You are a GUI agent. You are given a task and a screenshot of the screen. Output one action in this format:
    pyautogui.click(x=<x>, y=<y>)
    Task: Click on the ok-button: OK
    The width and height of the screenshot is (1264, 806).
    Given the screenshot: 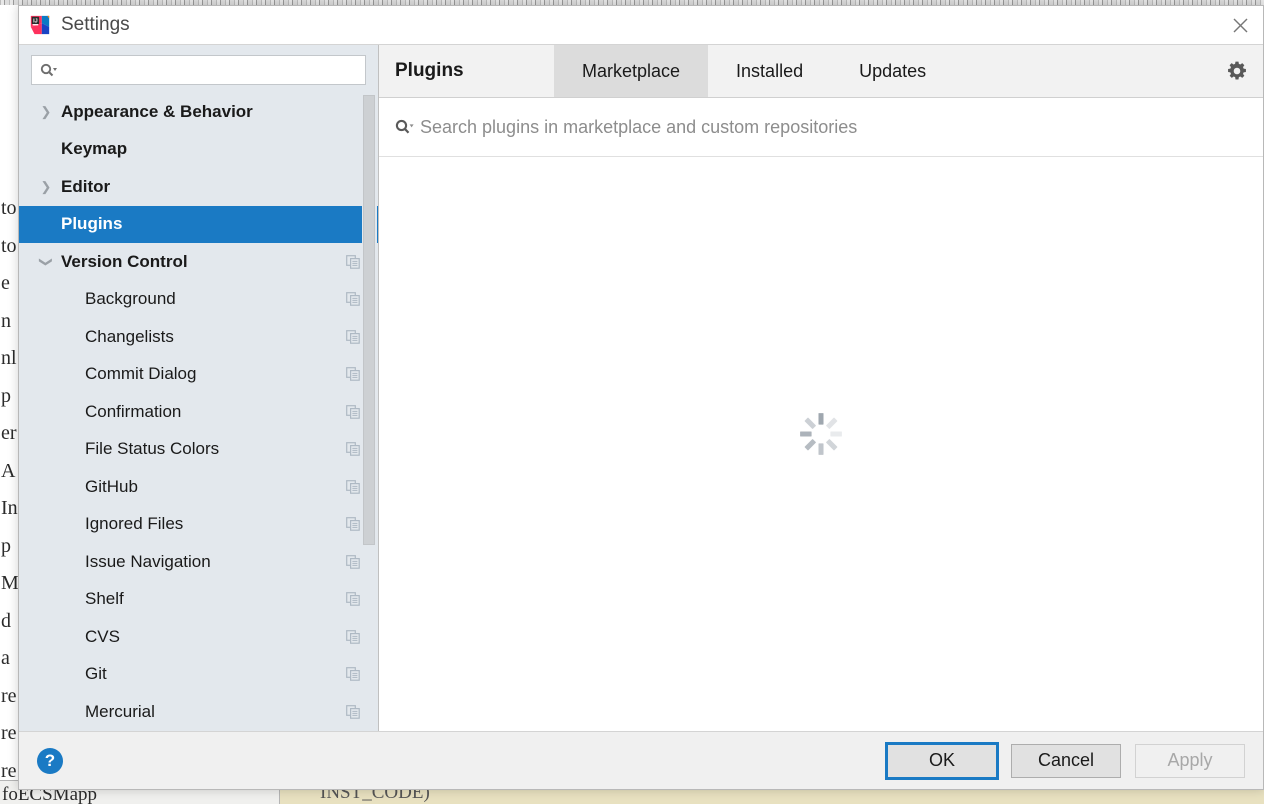 What is the action you would take?
    pyautogui.click(x=942, y=761)
    